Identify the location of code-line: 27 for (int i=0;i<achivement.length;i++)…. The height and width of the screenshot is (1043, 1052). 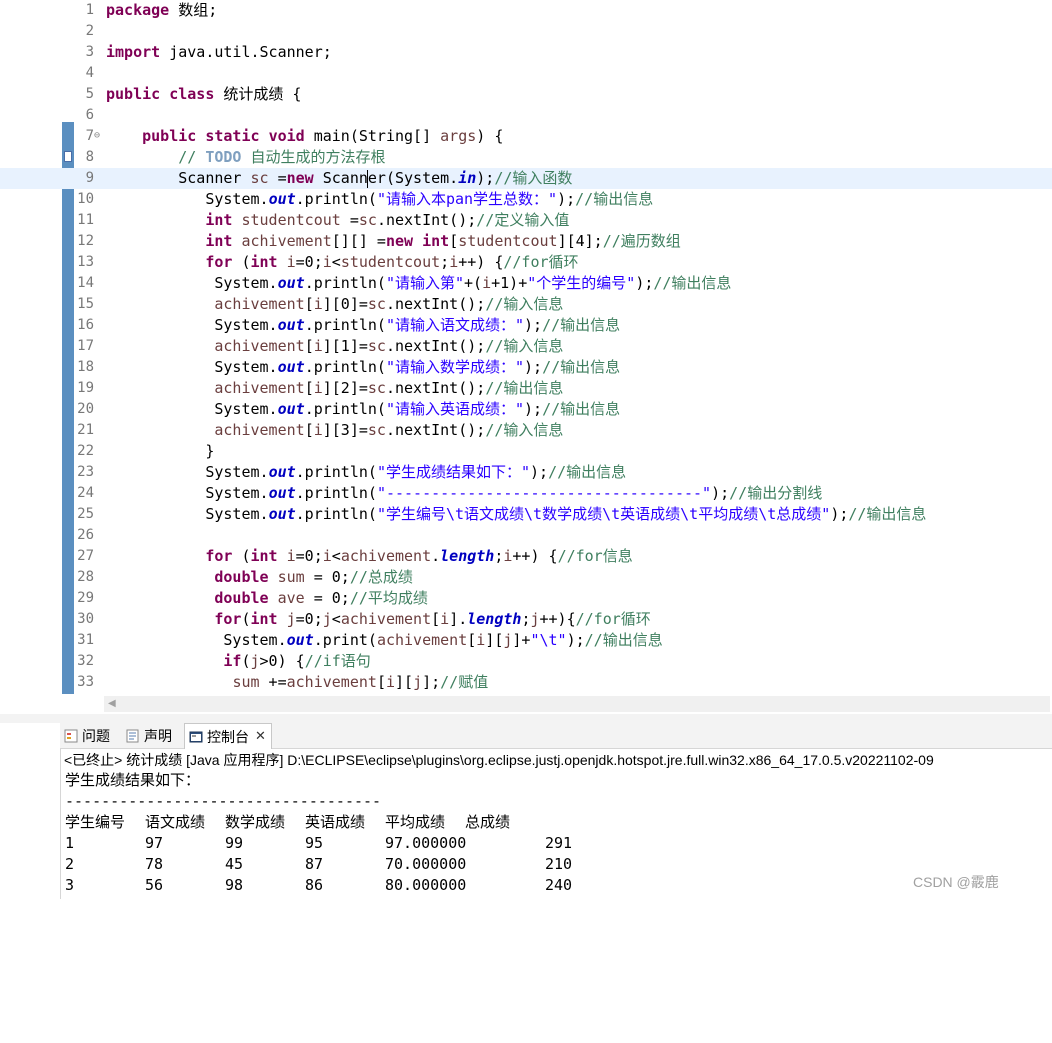
(526, 556).